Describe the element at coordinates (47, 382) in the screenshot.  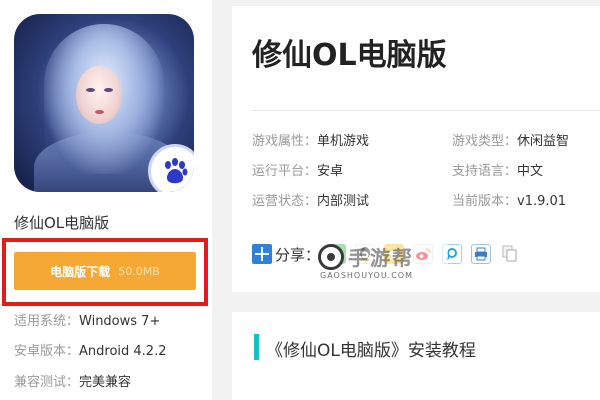
I see `spec-key: 兼容测试：` at that location.